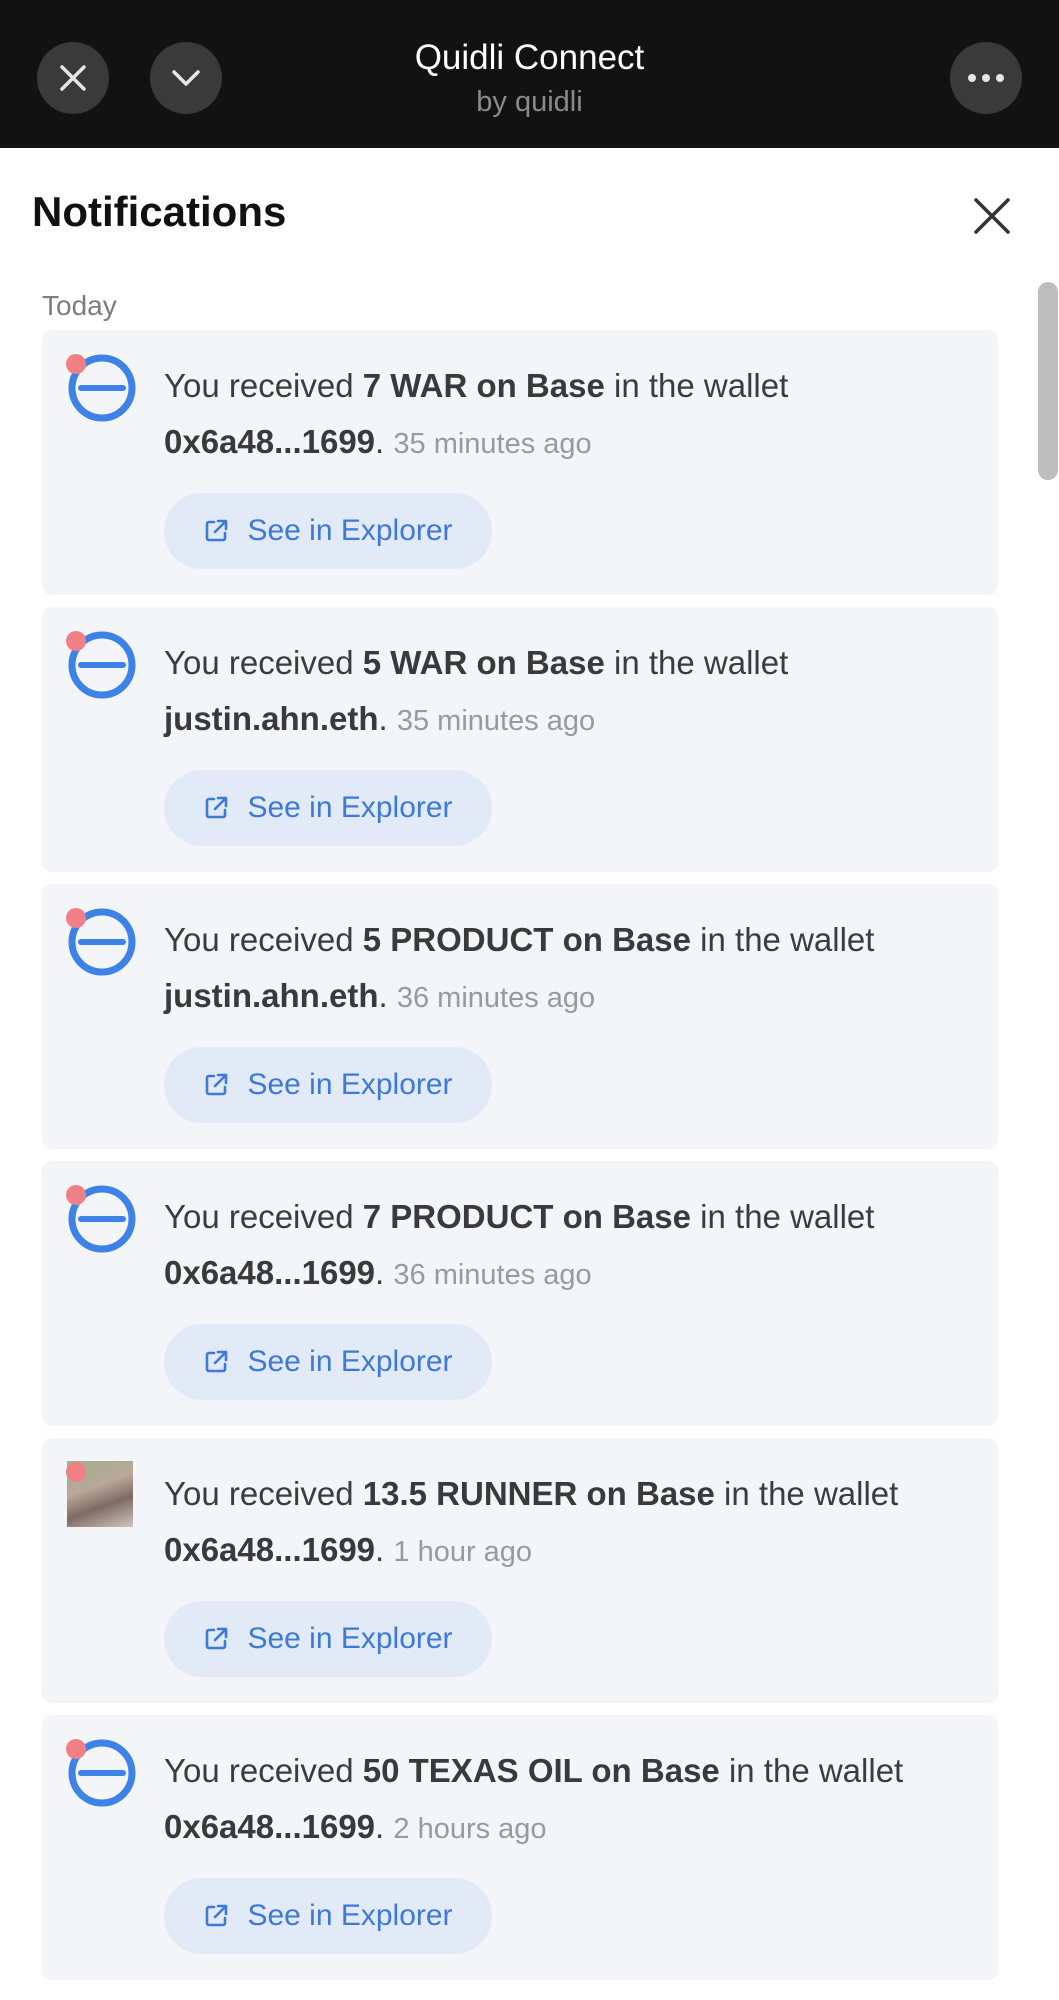 The width and height of the screenshot is (1059, 2000). I want to click on app-header: Quidli Connect by quidli, so click(529, 74).